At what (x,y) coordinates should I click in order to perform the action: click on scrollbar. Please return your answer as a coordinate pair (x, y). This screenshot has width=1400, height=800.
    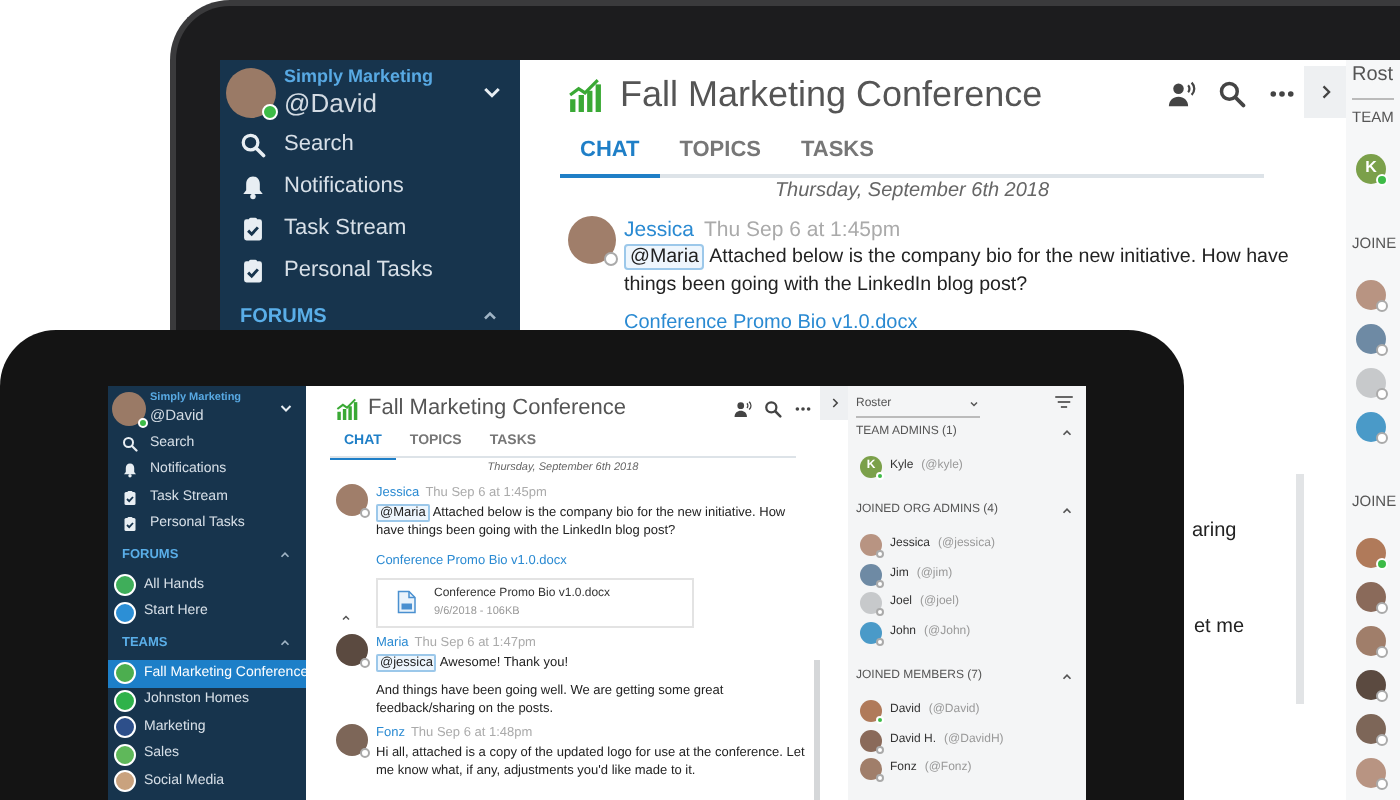
    Looking at the image, I should click on (817, 730).